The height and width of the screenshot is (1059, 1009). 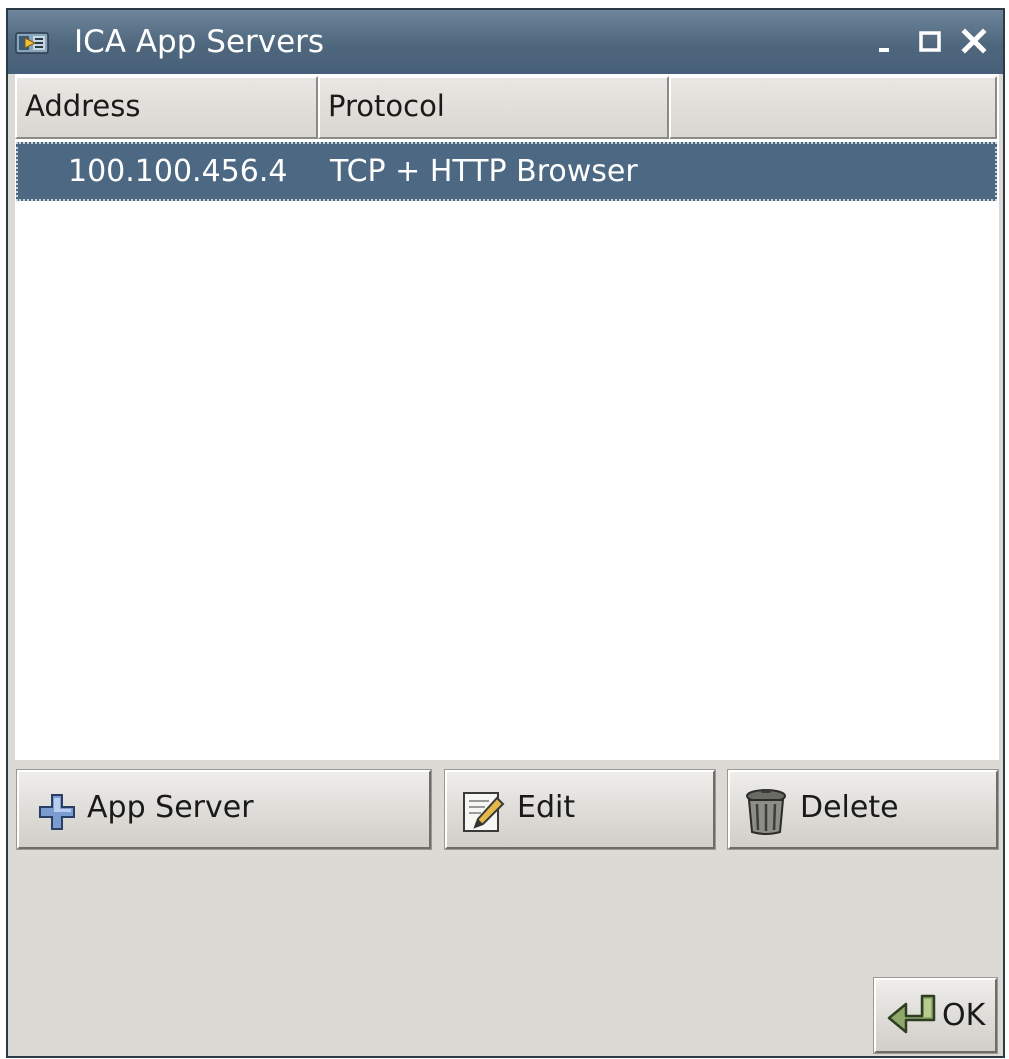 What do you see at coordinates (580, 809) in the screenshot?
I see `edit-button: Edit` at bounding box center [580, 809].